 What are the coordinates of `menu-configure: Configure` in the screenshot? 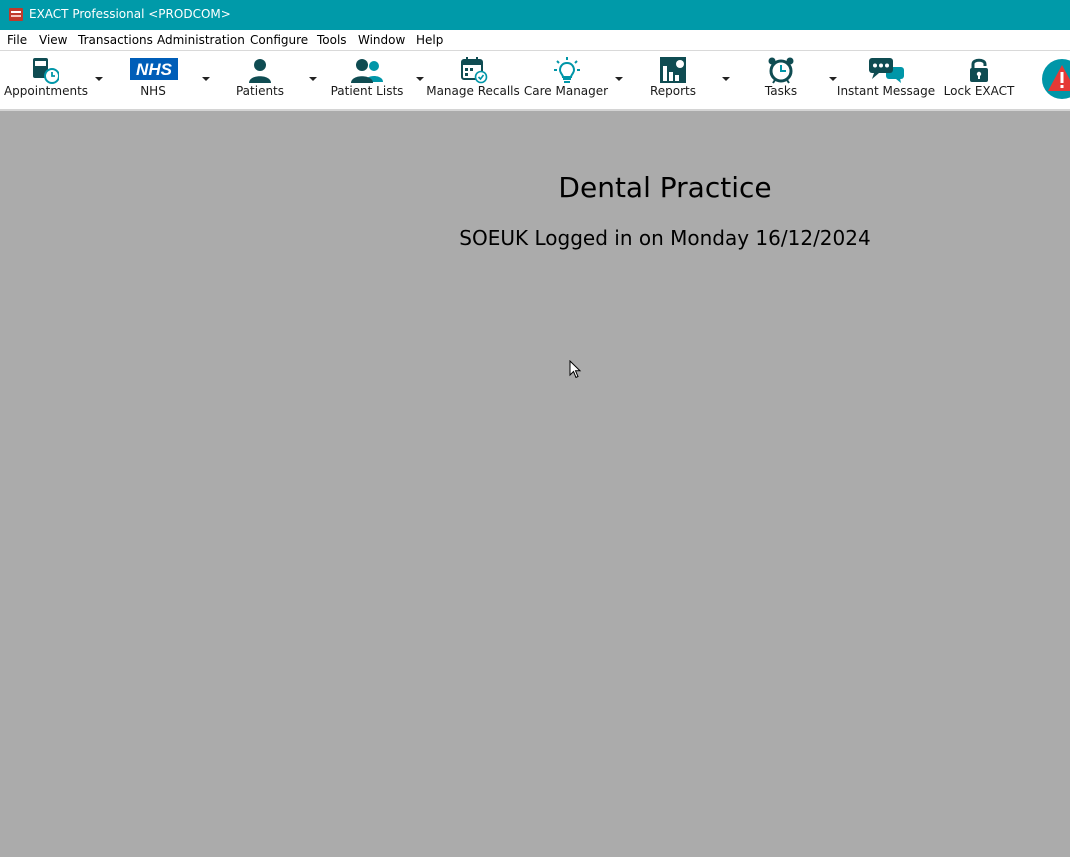 It's located at (279, 40).